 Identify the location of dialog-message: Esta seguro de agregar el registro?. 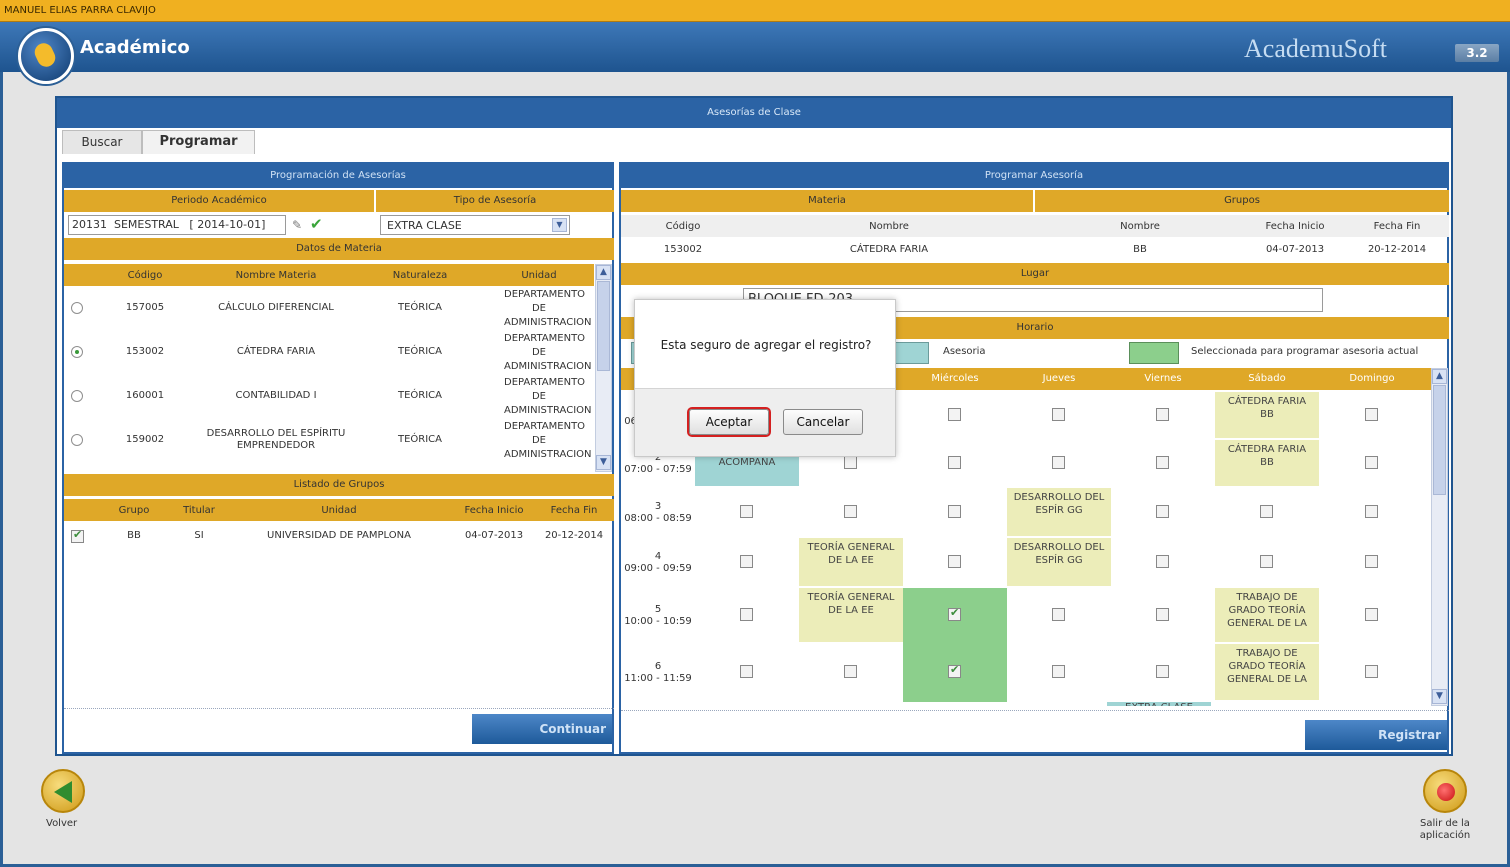
(766, 345).